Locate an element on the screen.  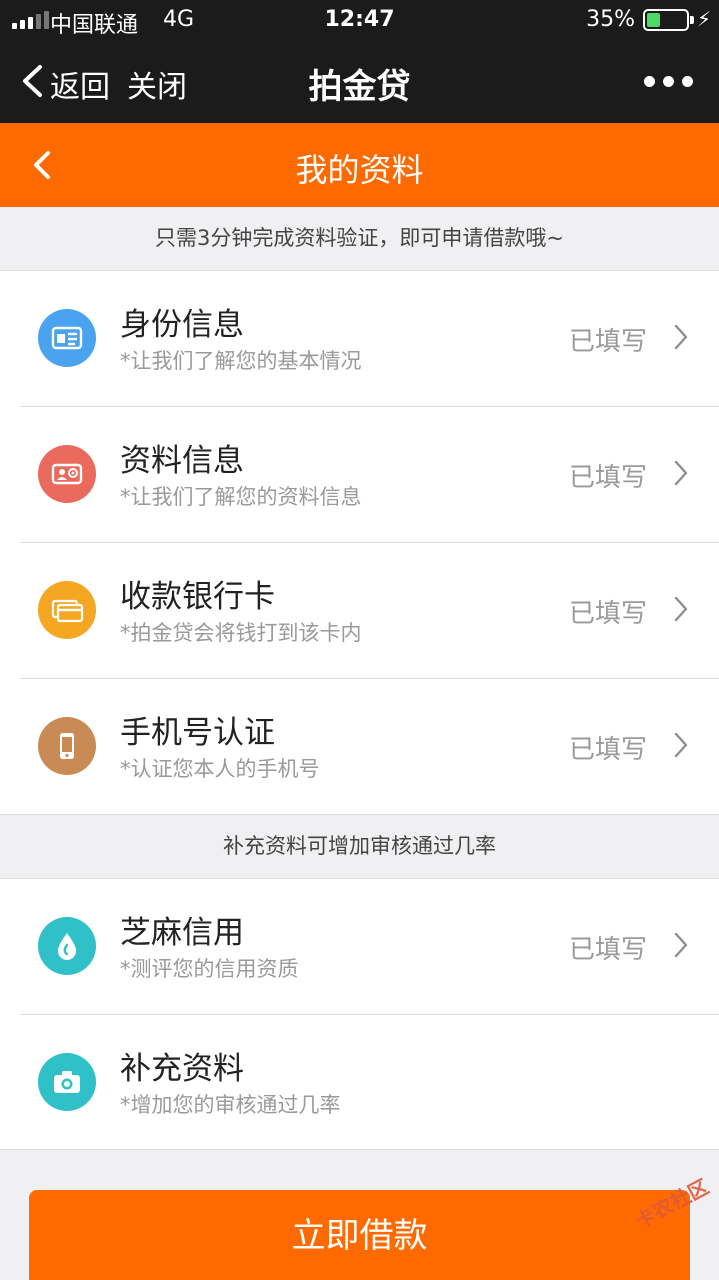
list-item-bank-card: 收款银行卡 *拍金贷会将钱打到该卡内 已填写 is located at coordinates (359, 611).